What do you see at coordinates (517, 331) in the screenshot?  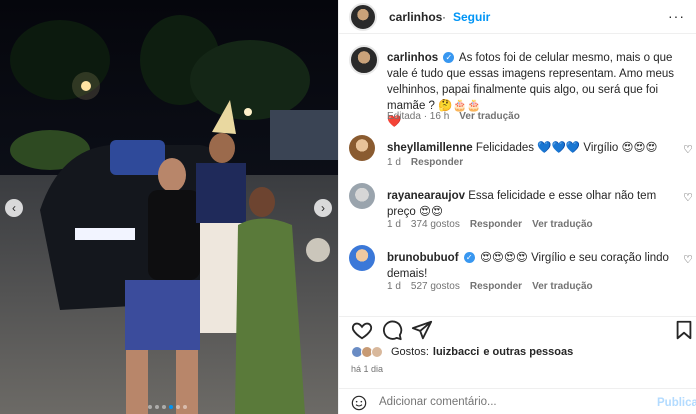 I see `post-actions` at bounding box center [517, 331].